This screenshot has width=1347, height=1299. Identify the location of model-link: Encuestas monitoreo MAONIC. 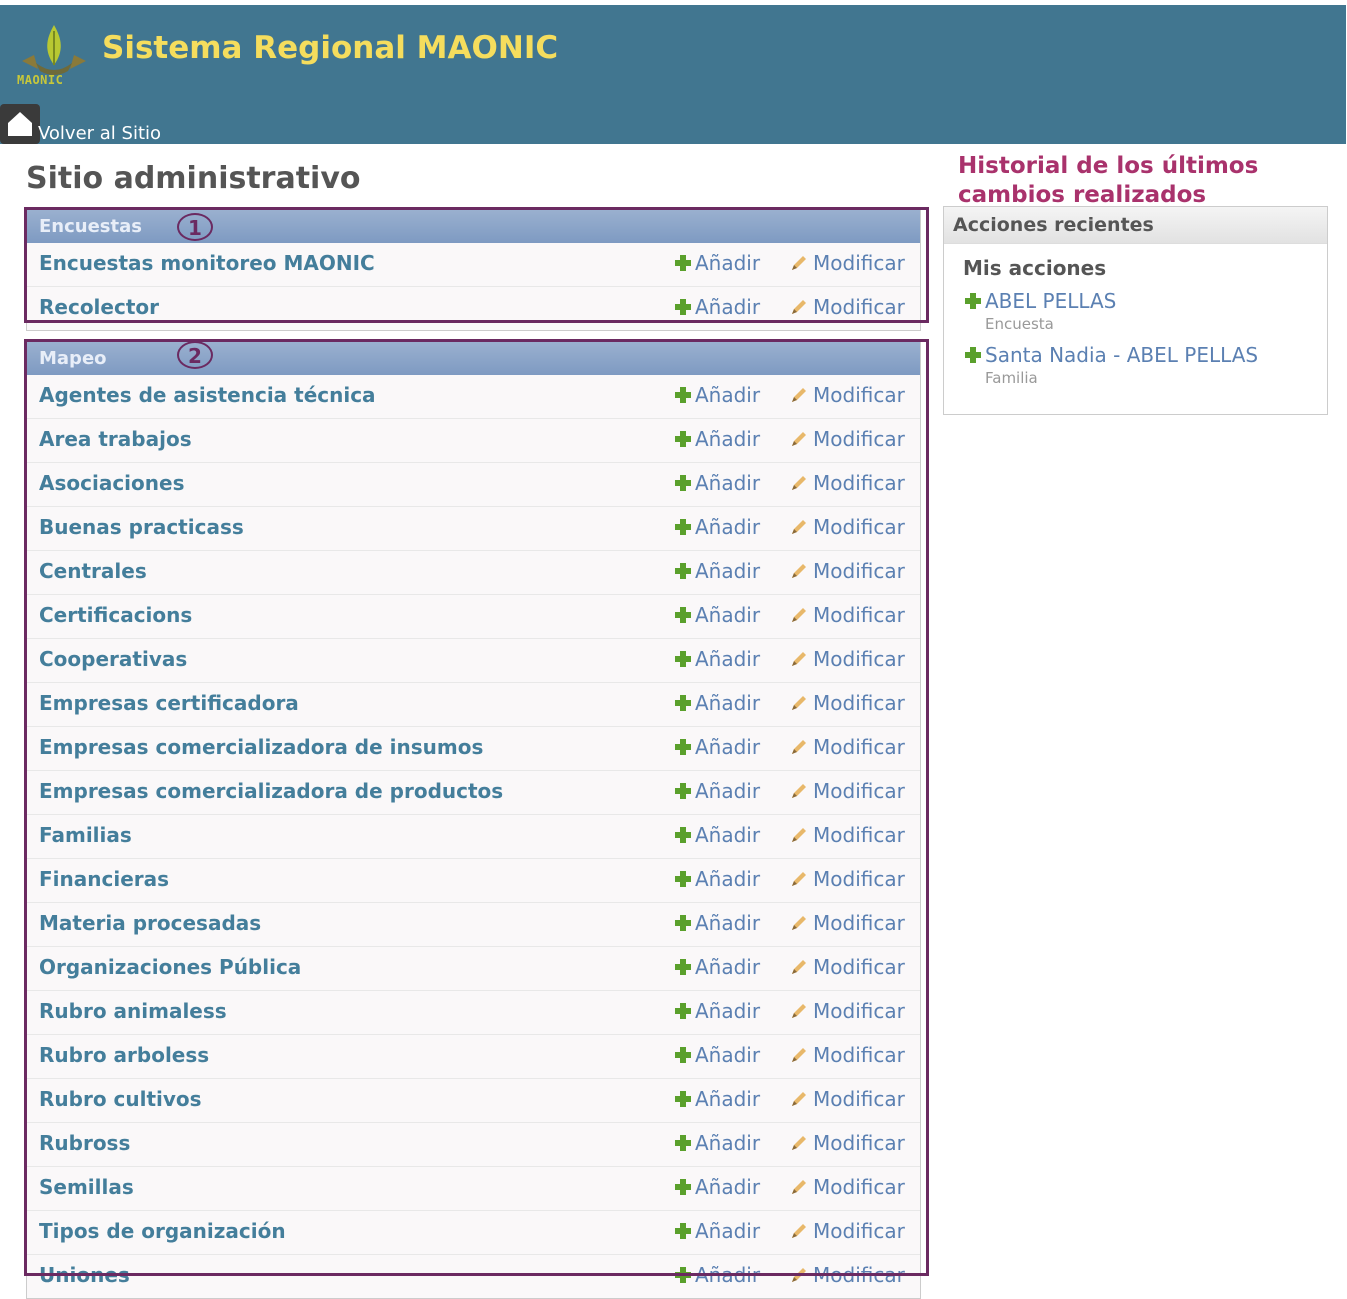
(207, 263).